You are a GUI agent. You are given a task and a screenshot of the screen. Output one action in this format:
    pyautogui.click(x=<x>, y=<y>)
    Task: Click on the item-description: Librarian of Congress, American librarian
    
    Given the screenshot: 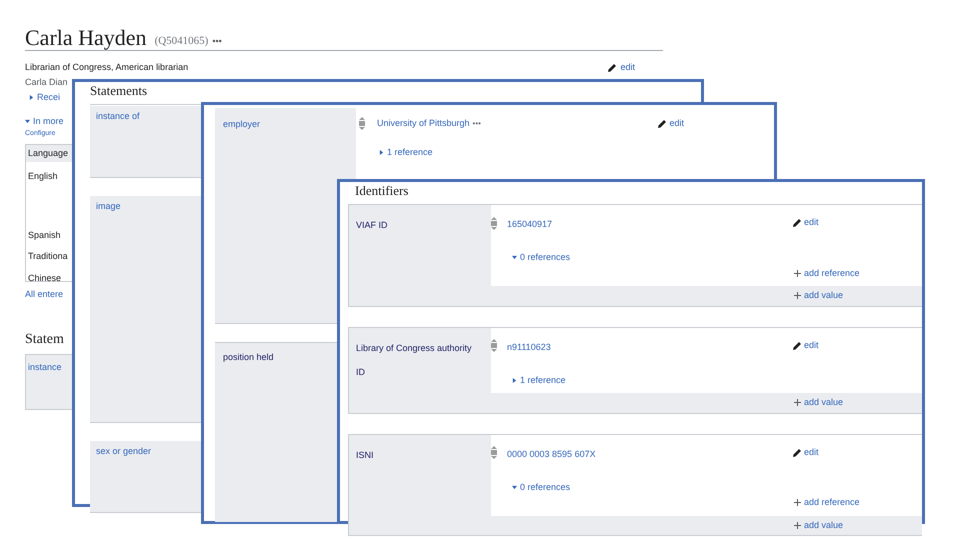 What is the action you would take?
    pyautogui.click(x=106, y=67)
    